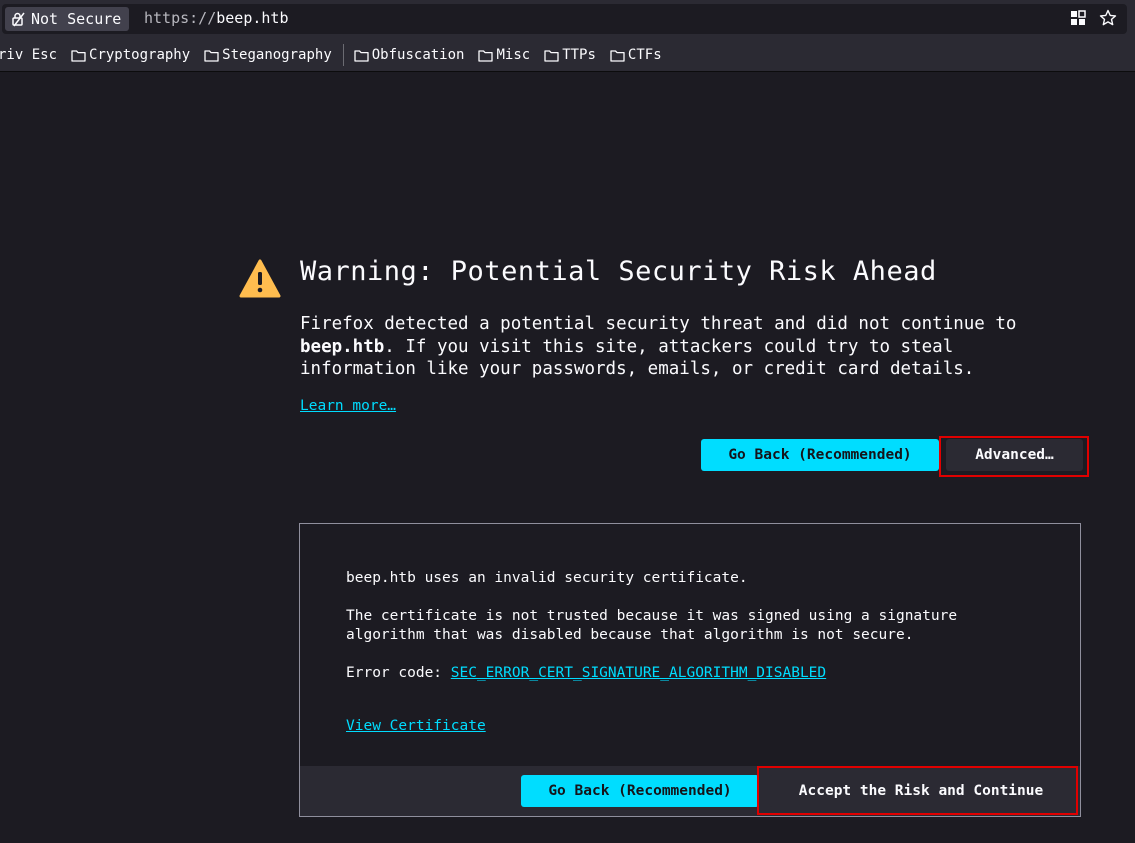 The image size is (1135, 843). I want to click on bookmark-label: Cryptography, so click(140, 55).